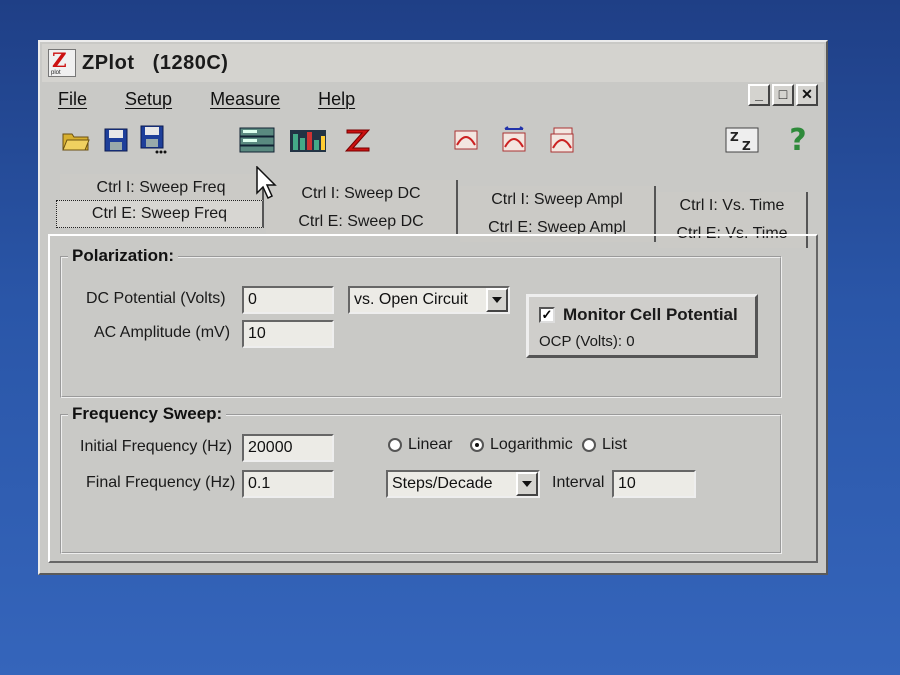 The width and height of the screenshot is (900, 675). I want to click on zz-icon: ZZ, so click(742, 140).